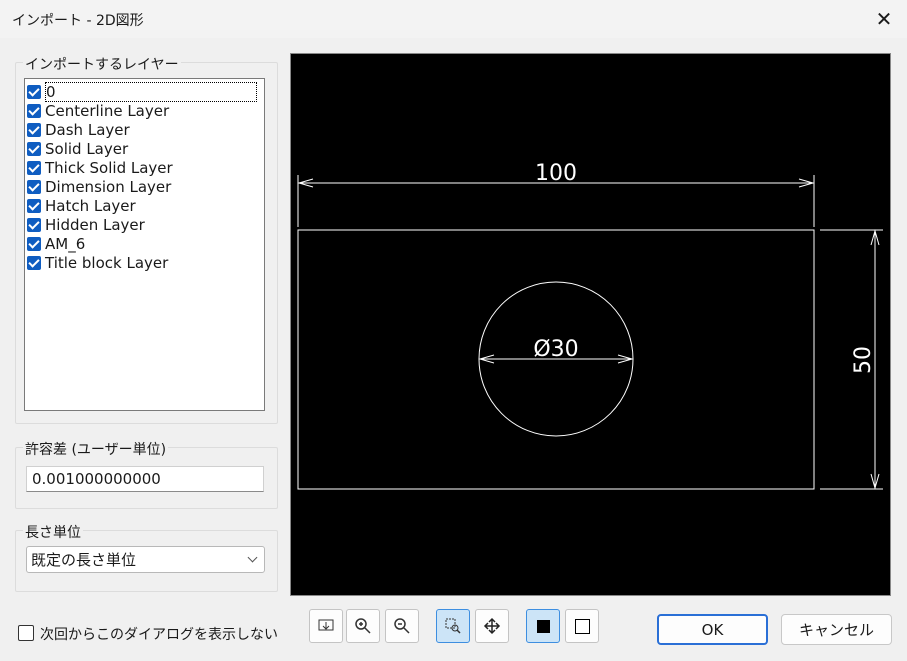 This screenshot has width=907, height=661. What do you see at coordinates (108, 186) in the screenshot?
I see `layer-label: Dimension Layer` at bounding box center [108, 186].